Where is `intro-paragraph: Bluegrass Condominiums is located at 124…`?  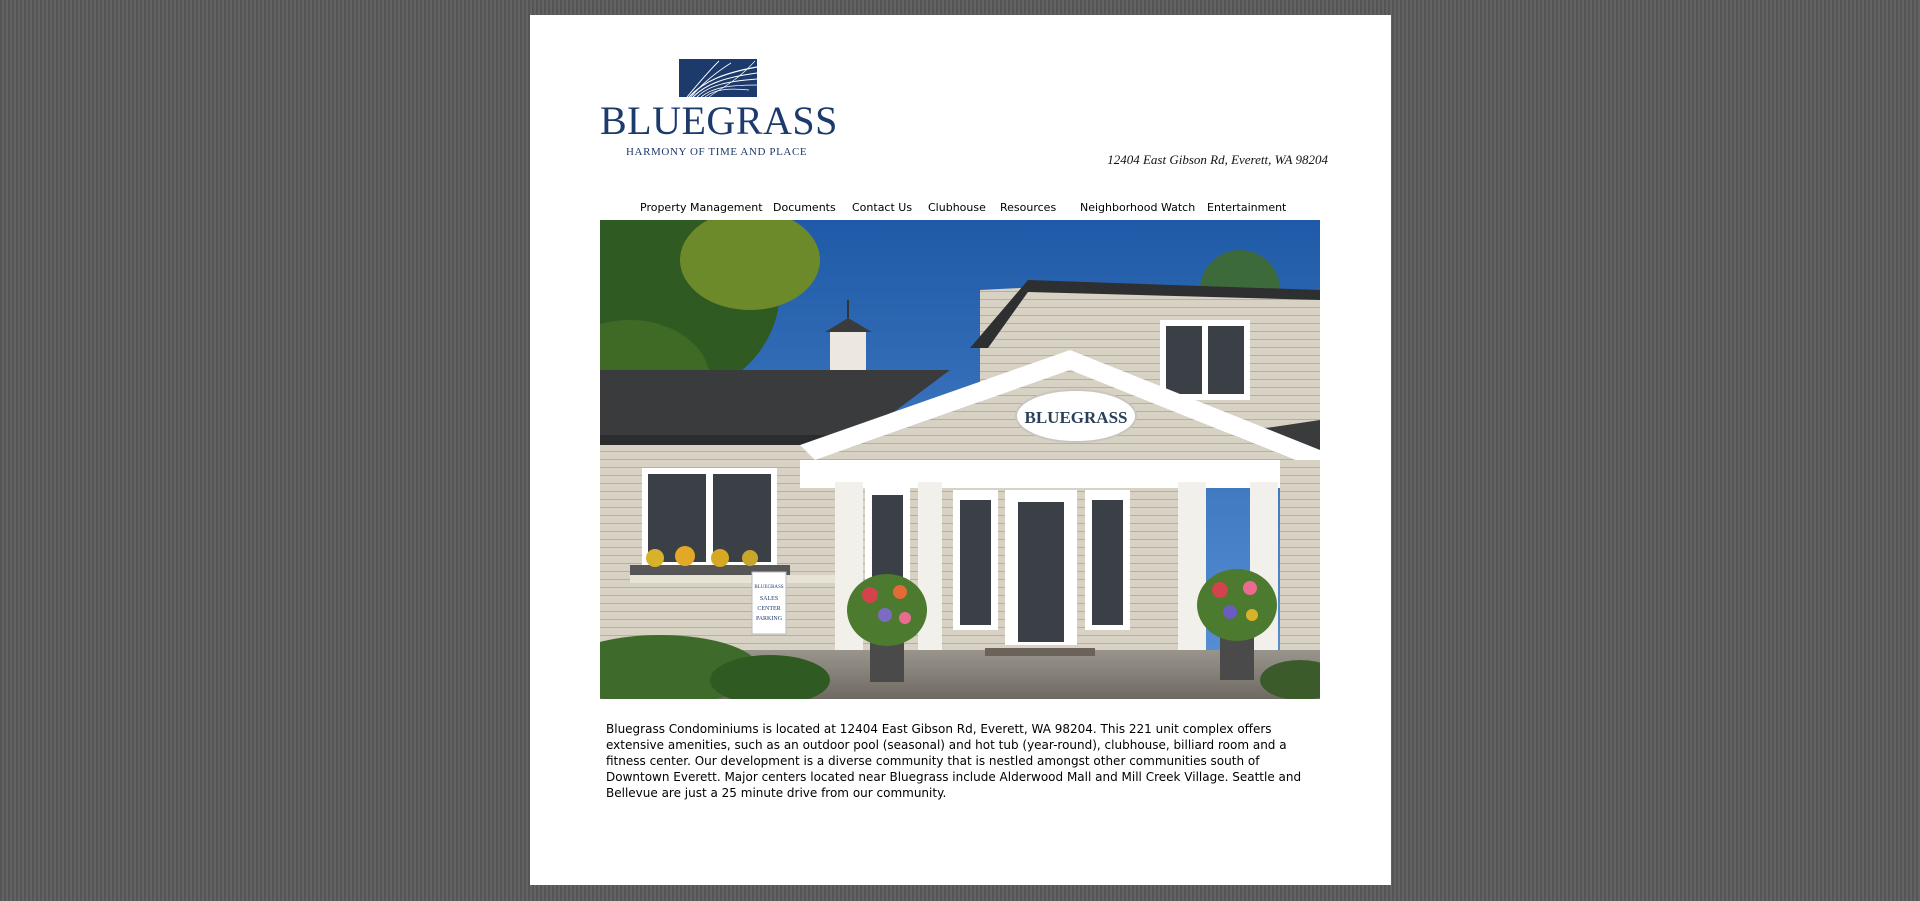
intro-paragraph: Bluegrass Condominiums is located at 124… is located at coordinates (954, 761).